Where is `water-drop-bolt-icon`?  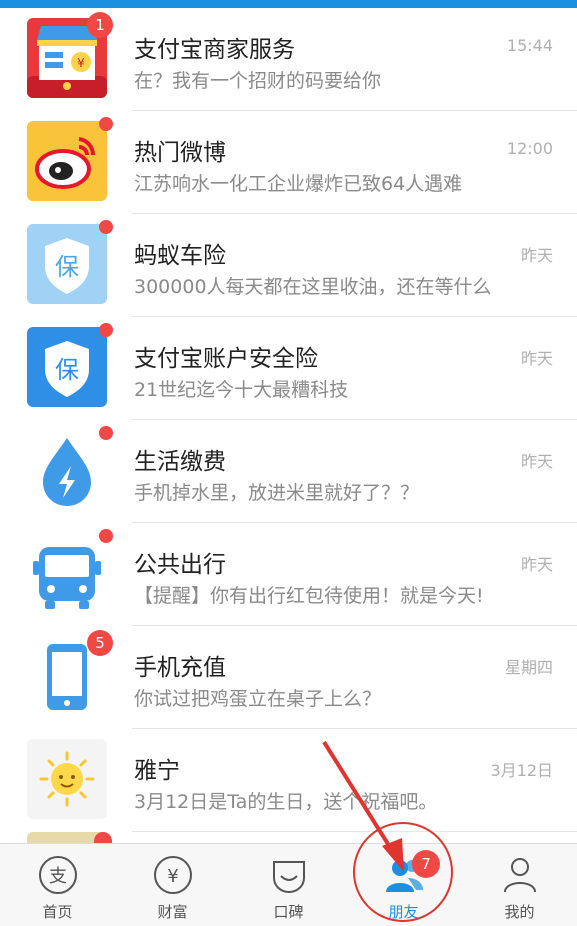
water-drop-bolt-icon is located at coordinates (70, 468).